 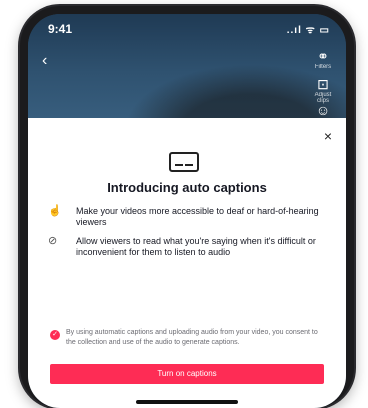 I want to click on sheet-title: Introducing auto captions, so click(x=187, y=187).